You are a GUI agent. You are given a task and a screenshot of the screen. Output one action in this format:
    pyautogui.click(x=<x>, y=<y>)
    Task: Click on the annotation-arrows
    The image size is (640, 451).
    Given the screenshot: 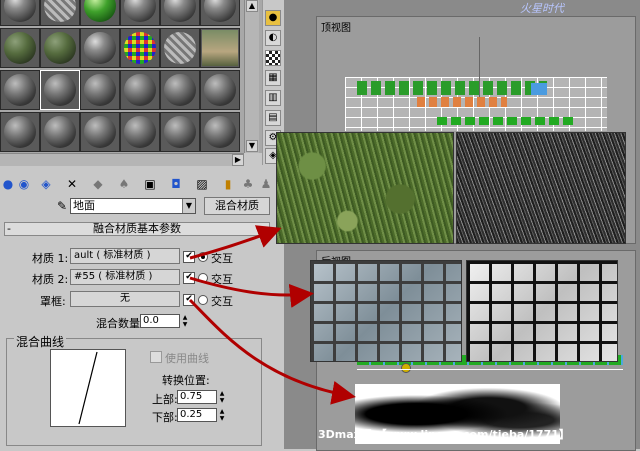 What is the action you would take?
    pyautogui.click(x=272, y=315)
    